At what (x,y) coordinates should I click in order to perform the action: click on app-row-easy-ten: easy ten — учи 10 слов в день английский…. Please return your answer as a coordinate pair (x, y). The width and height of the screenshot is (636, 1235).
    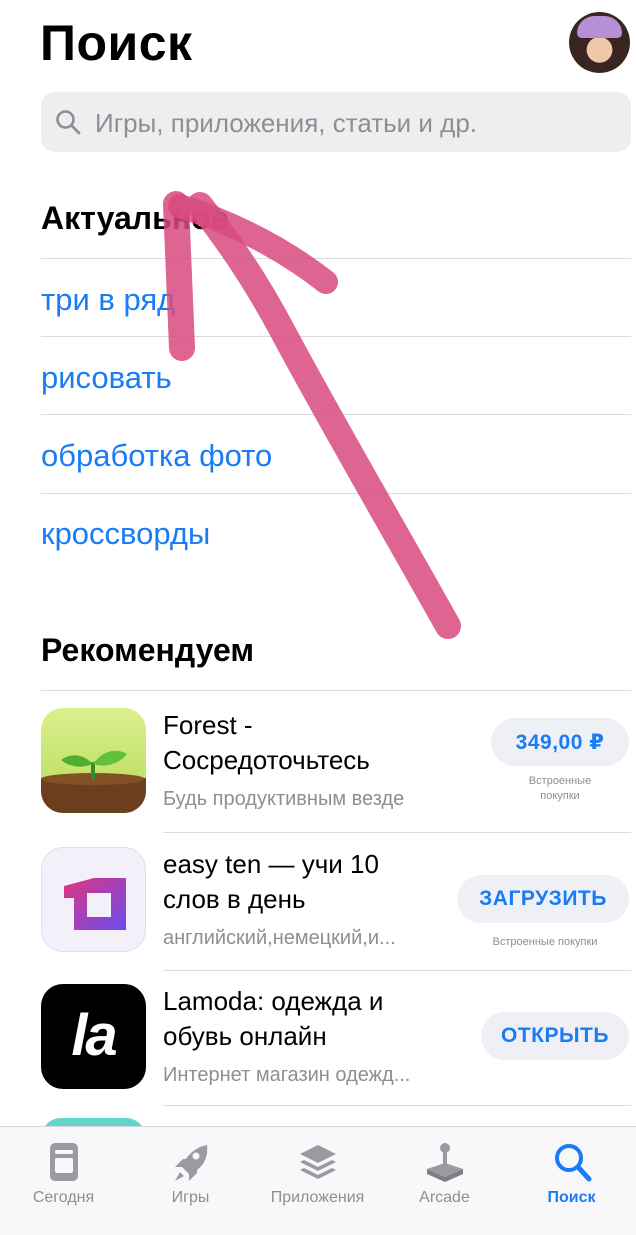
    Looking at the image, I should click on (336, 907).